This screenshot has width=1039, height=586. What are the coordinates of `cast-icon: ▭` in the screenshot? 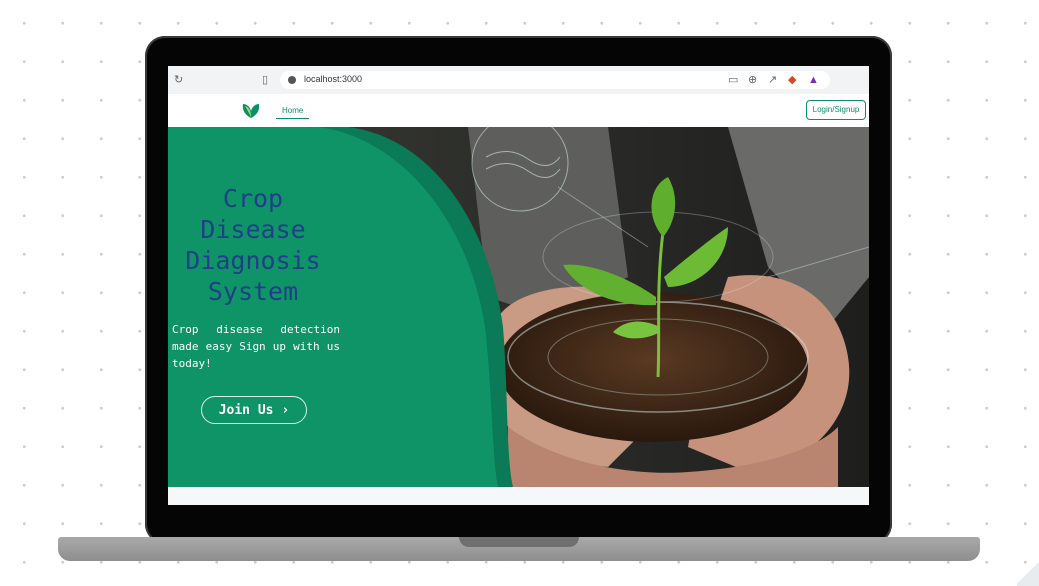 It's located at (733, 80).